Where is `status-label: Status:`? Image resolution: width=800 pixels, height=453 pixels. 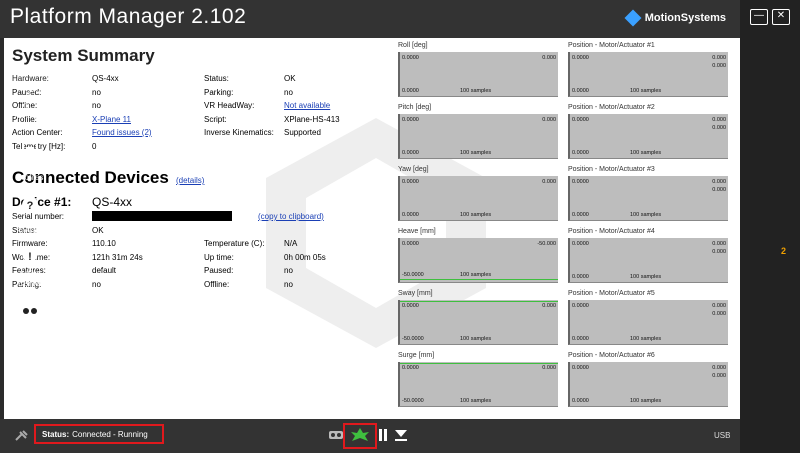
status-label: Status: is located at coordinates (56, 434).